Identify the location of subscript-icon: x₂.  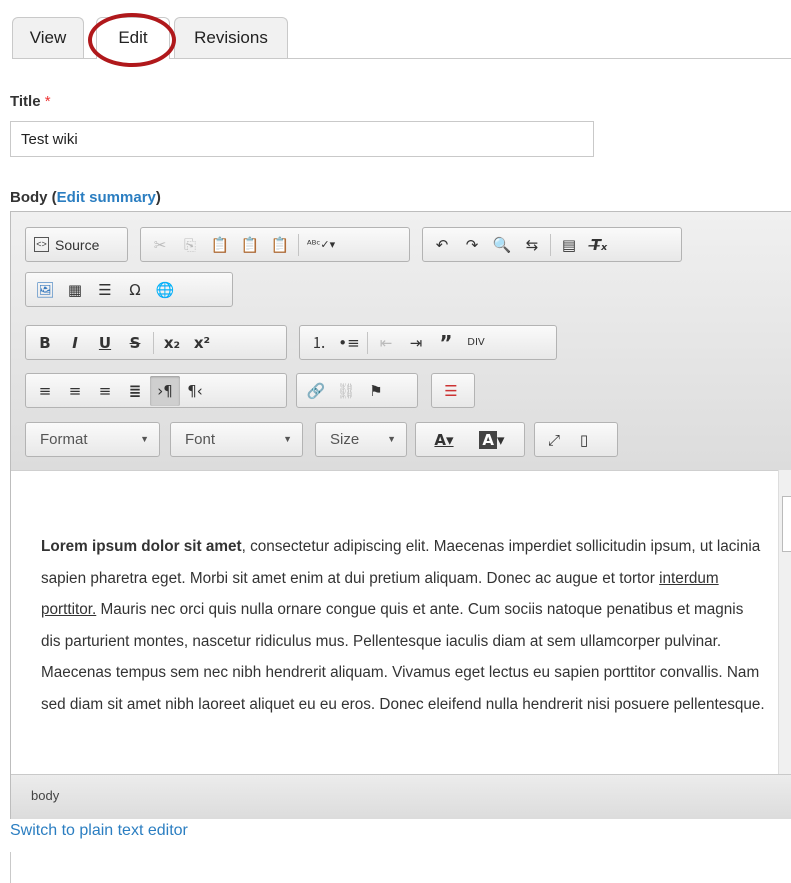
(172, 343).